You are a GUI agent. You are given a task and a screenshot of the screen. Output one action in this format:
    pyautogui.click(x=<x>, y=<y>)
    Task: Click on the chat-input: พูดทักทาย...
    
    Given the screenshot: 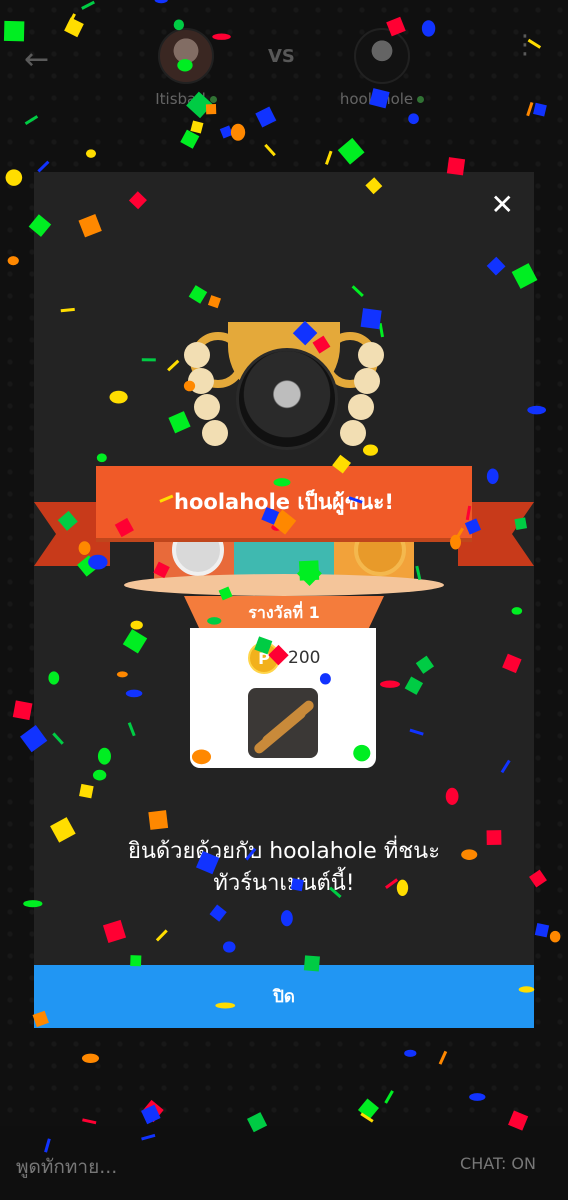 What is the action you would take?
    pyautogui.click(x=66, y=1167)
    